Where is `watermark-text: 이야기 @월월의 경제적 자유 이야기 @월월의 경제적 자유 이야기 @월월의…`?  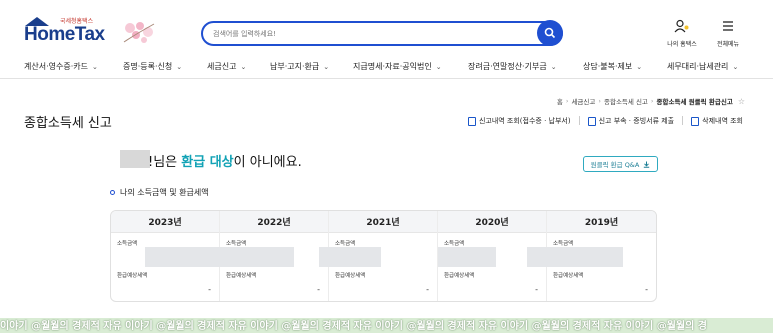 watermark-text: 이야기 @월월의 경제적 자유 이야기 @월월의 경제적 자유 이야기 @월월의… is located at coordinates (353, 326).